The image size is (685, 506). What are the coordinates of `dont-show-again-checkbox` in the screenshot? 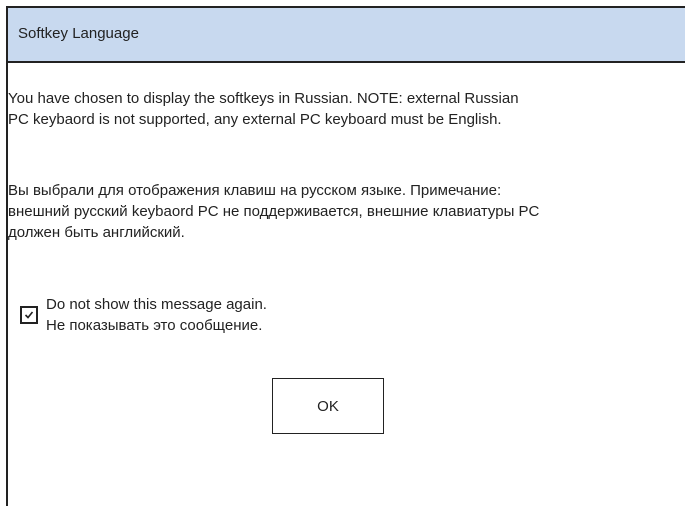 It's located at (29, 315).